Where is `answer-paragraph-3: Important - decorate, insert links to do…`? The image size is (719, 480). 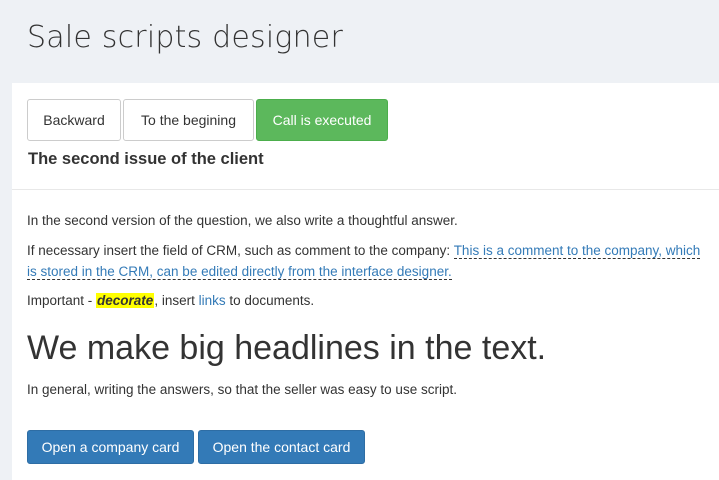 answer-paragraph-3: Important - decorate, insert links to do… is located at coordinates (367, 300).